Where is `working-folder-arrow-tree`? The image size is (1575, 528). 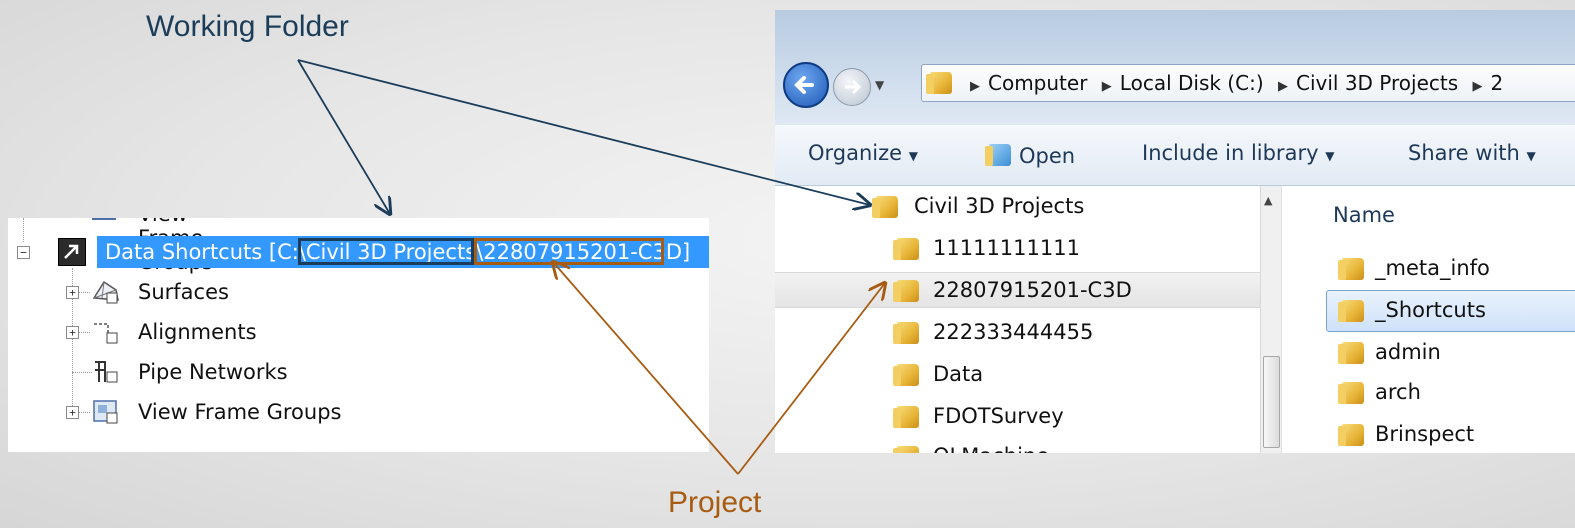 working-folder-arrow-tree is located at coordinates (343, 136).